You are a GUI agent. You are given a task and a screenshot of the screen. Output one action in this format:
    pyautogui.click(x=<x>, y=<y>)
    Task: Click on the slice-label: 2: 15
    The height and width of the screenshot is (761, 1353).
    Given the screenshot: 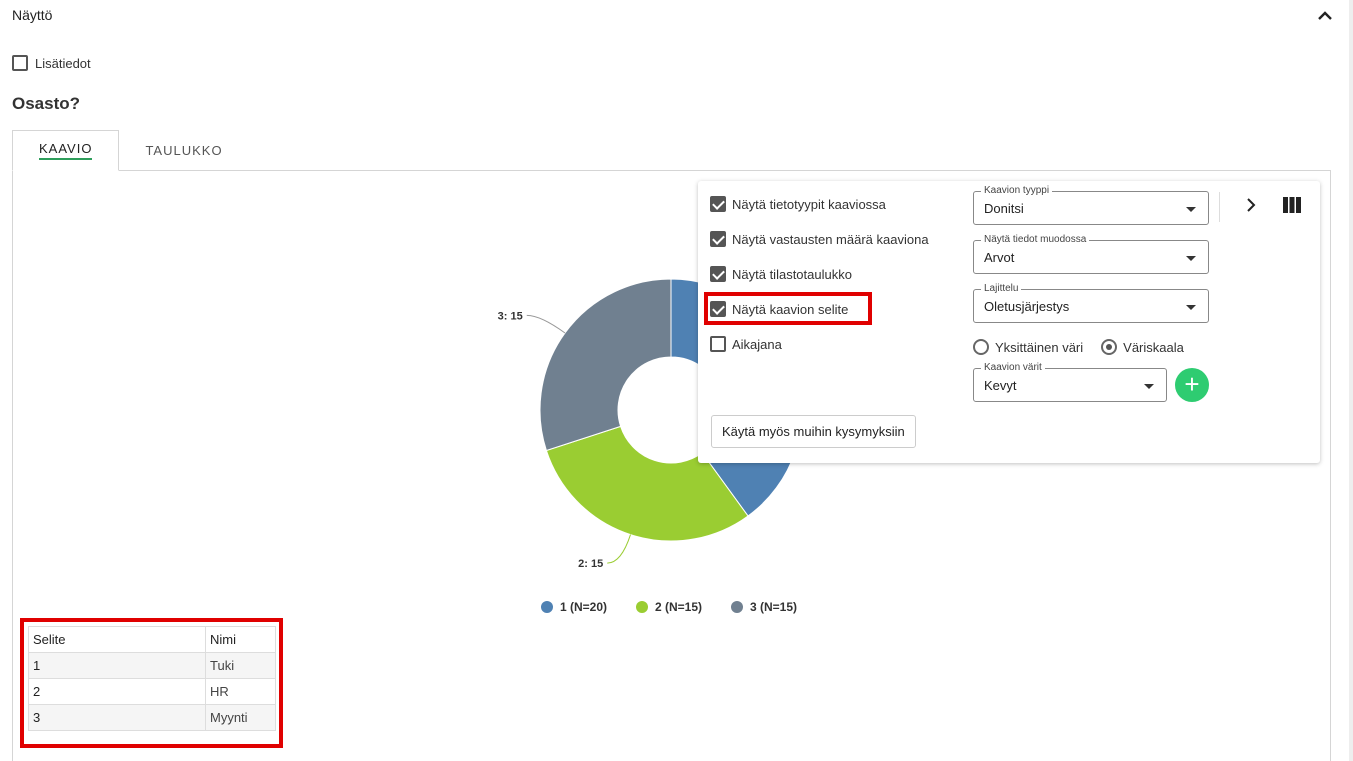 What is the action you would take?
    pyautogui.click(x=590, y=564)
    